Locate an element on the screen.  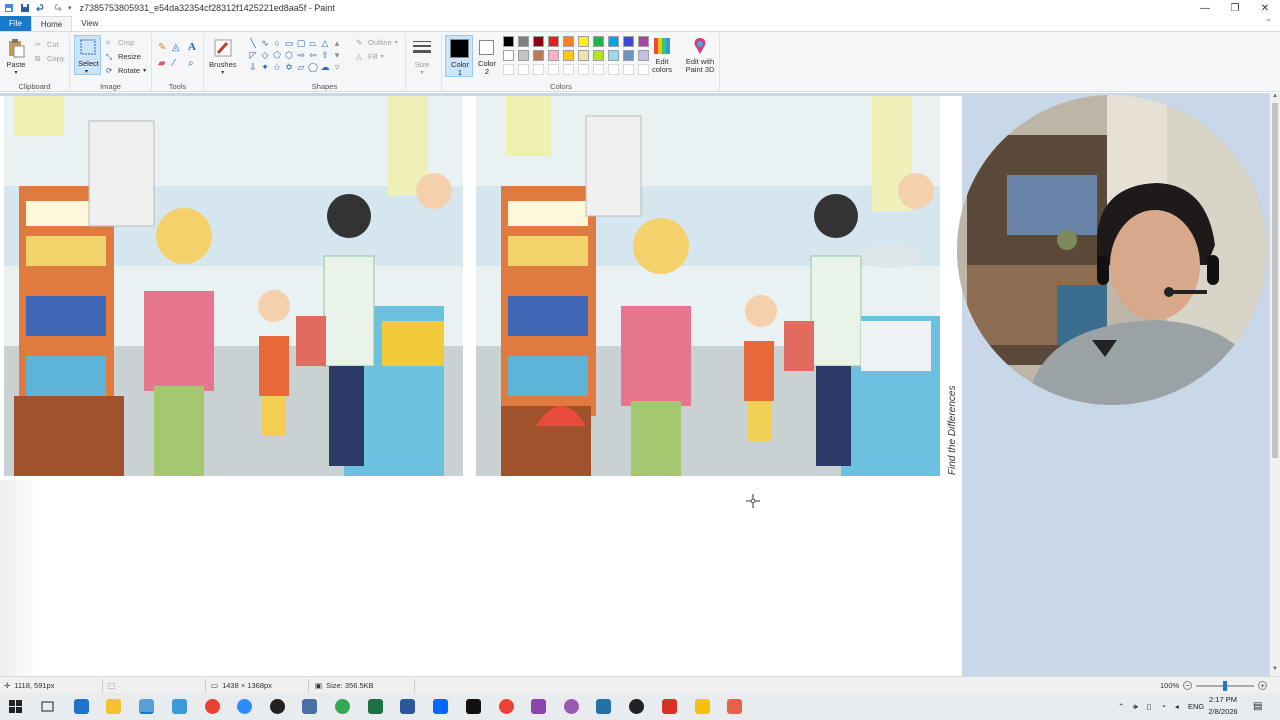
pencil-icon: ✎ is located at coordinates (162, 47).